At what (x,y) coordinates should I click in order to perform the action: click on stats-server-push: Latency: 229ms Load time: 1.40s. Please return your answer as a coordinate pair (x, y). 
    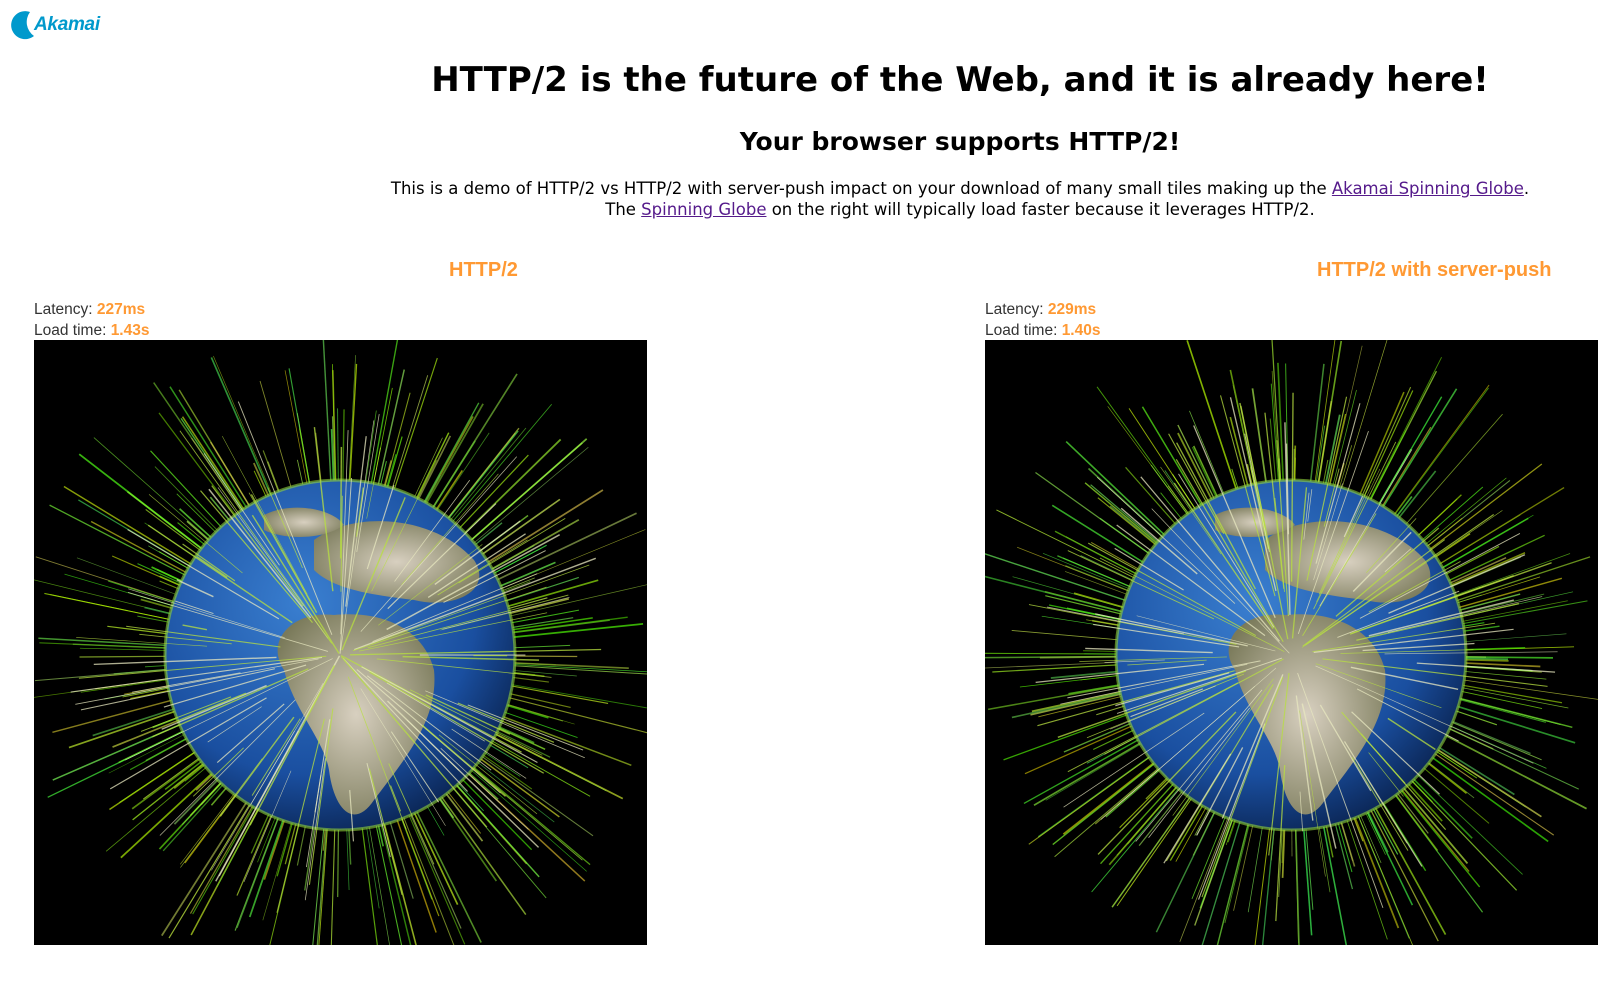
    Looking at the image, I should click on (1042, 320).